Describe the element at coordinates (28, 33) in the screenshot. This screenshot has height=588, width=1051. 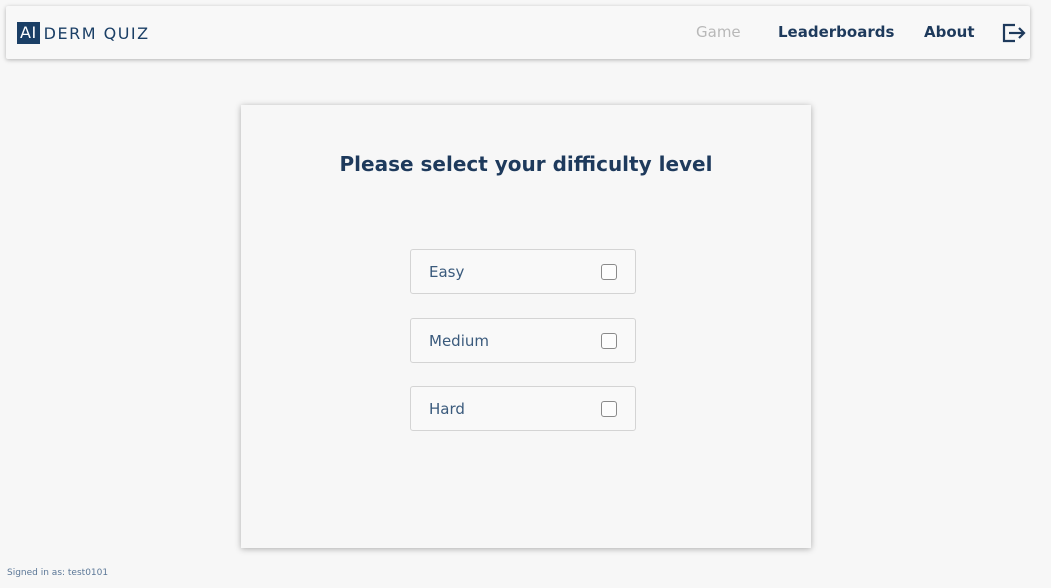
I see `logo-badge: AI` at that location.